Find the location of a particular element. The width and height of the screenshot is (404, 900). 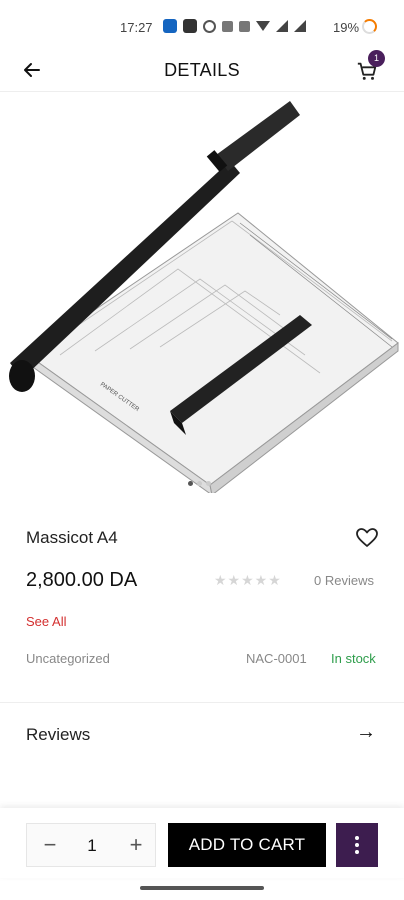

app-header: DETAILS 1 is located at coordinates (202, 71).